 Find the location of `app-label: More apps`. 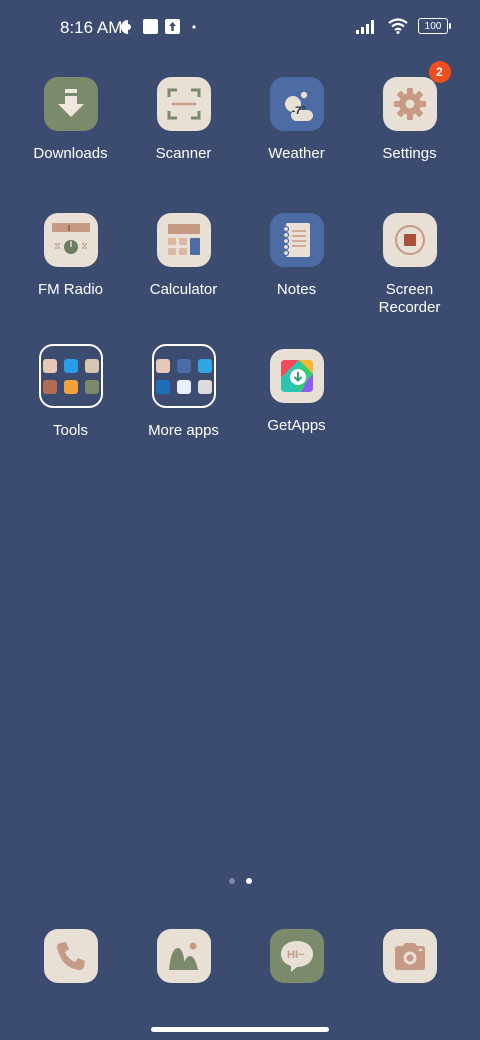

app-label: More apps is located at coordinates (183, 430).